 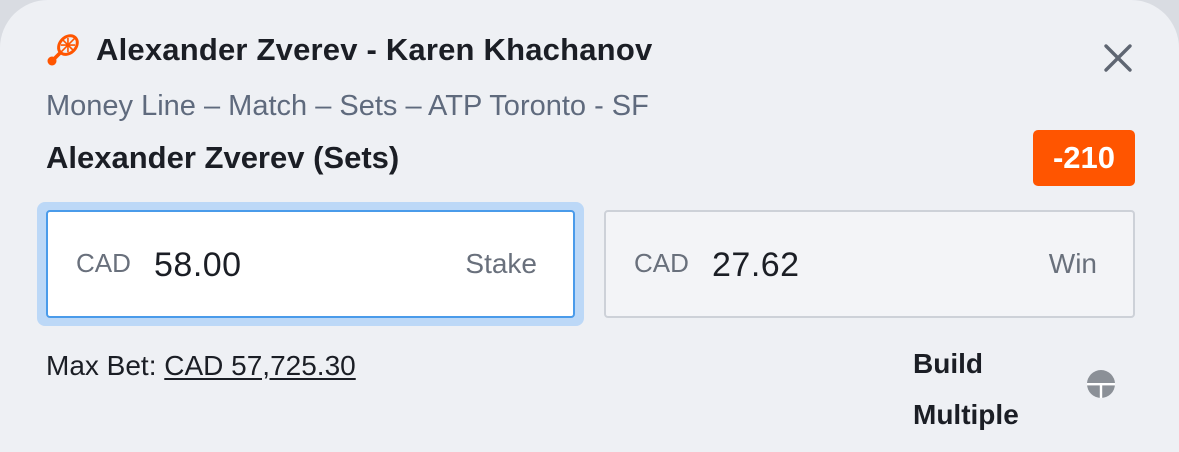 I want to click on win-value: 27.62, so click(x=756, y=265).